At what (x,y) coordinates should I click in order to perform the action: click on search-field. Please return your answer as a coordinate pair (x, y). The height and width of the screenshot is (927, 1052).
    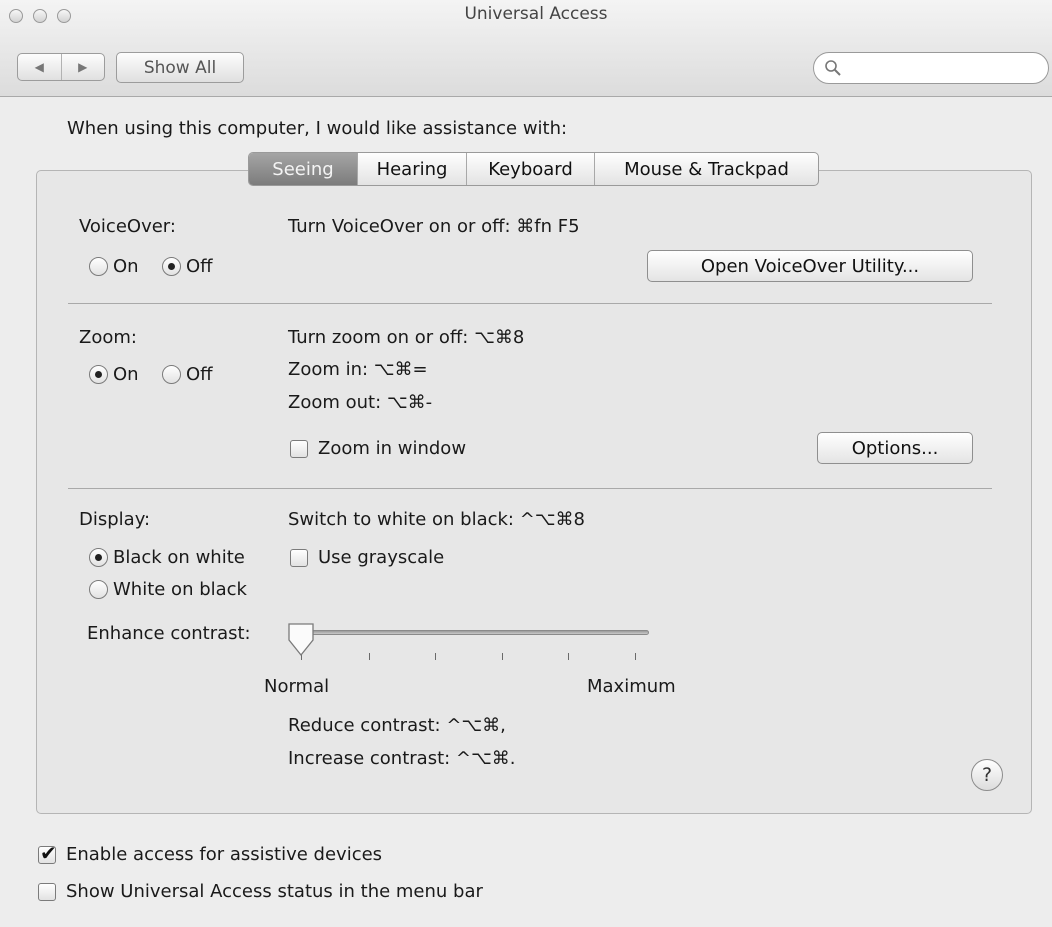
    Looking at the image, I should click on (931, 68).